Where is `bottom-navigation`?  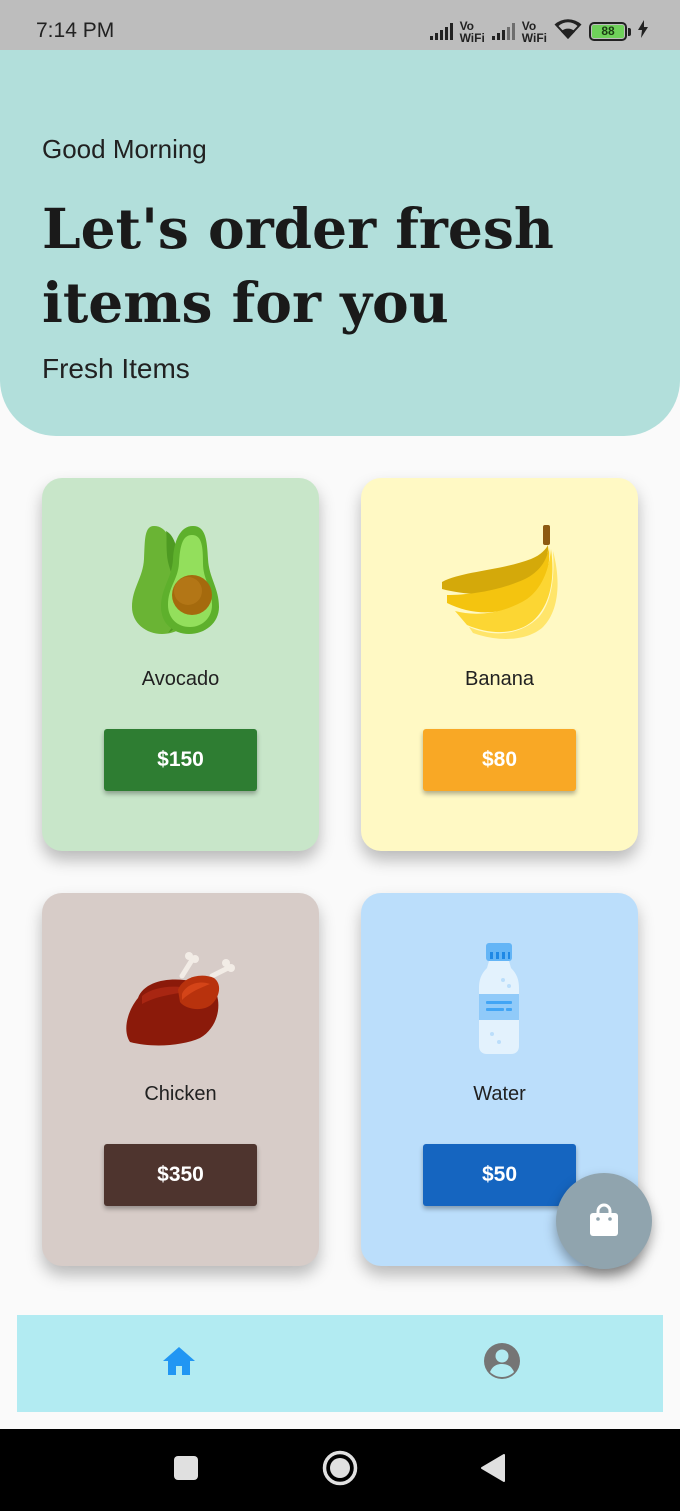
bottom-navigation is located at coordinates (340, 1363).